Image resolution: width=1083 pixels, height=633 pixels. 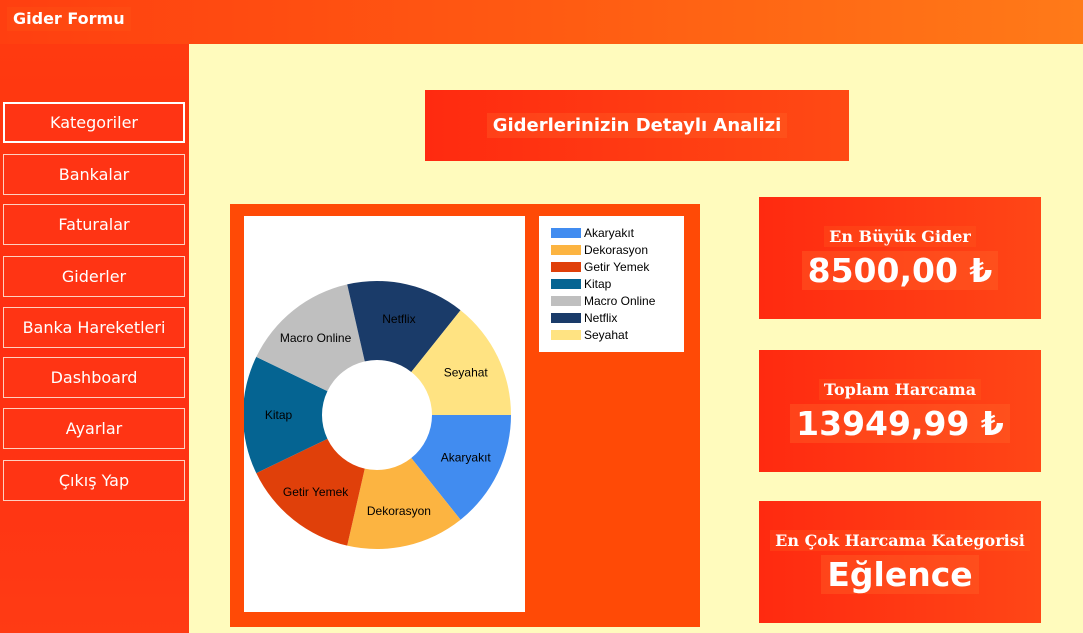 I want to click on sidebar-item-kategoriler: Kategoriler, so click(x=94, y=122).